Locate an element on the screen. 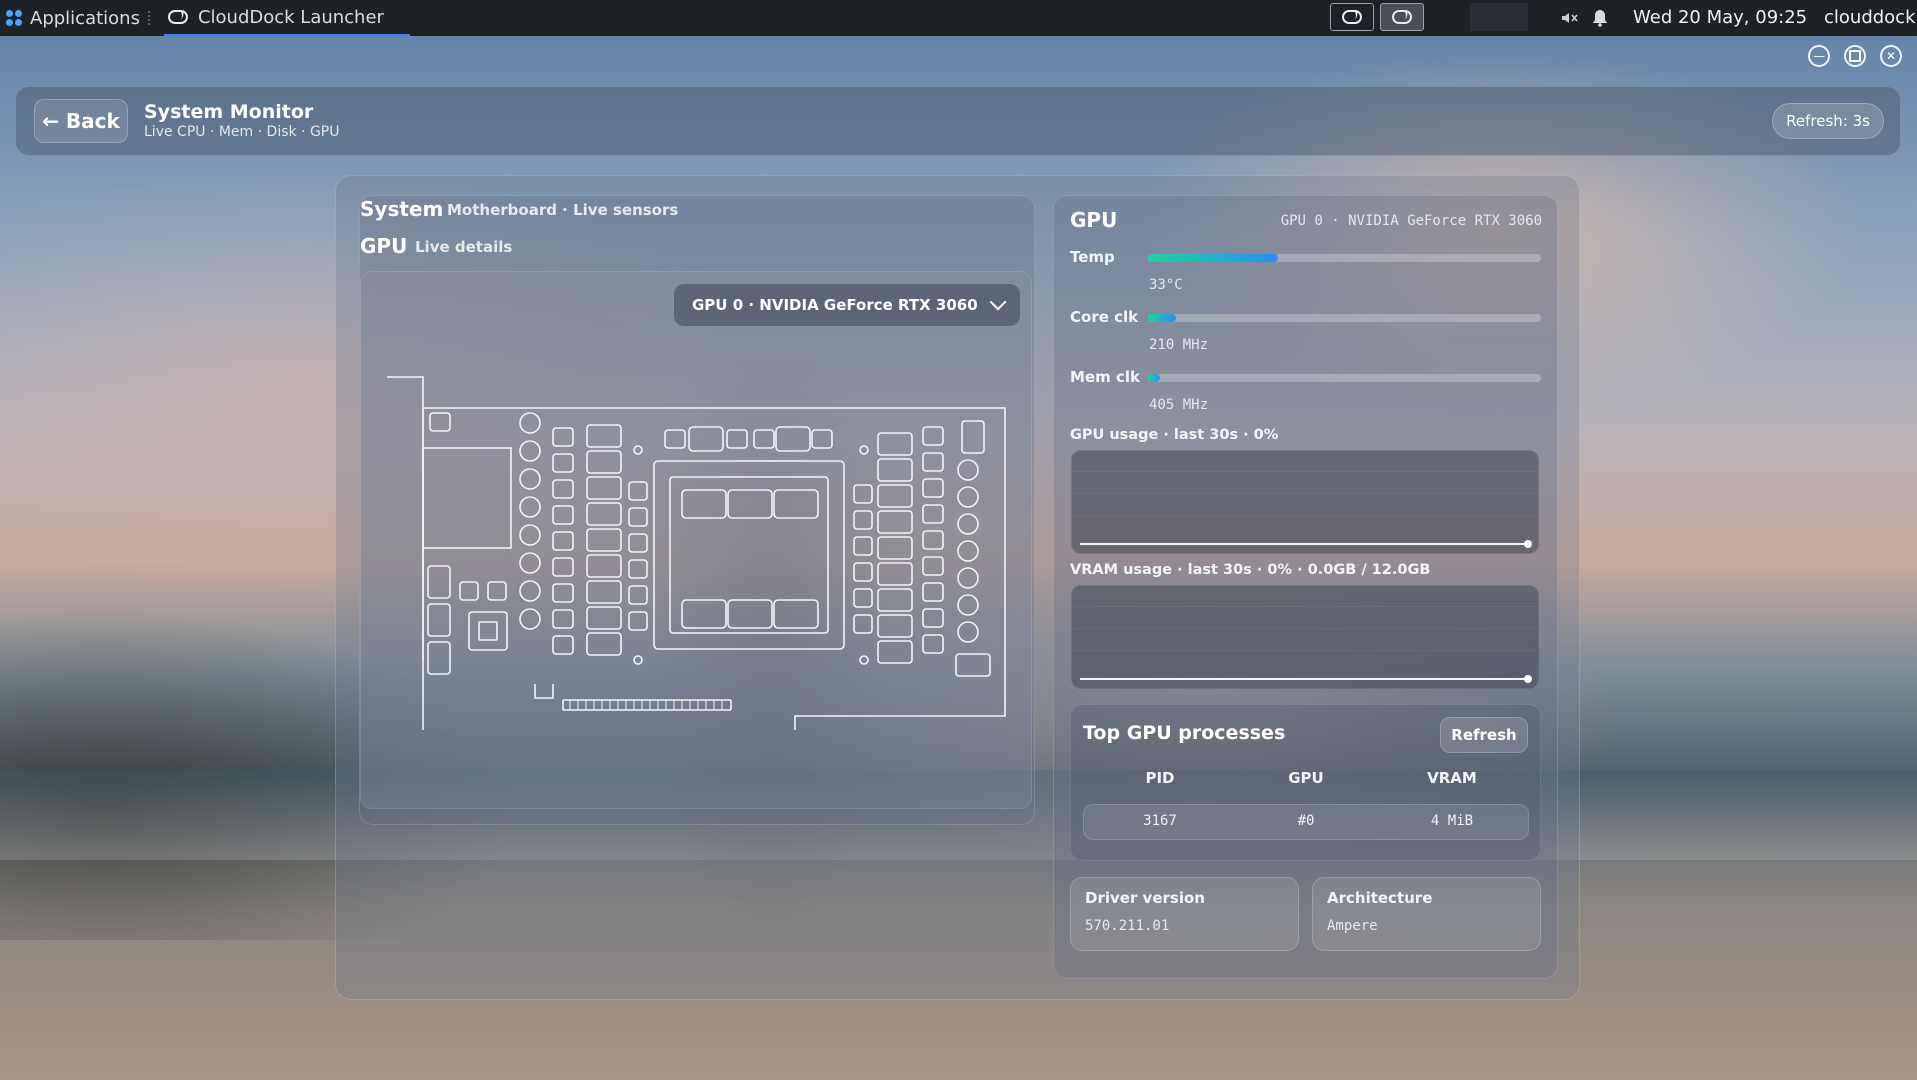  gpu-usage-line is located at coordinates (1305, 544).